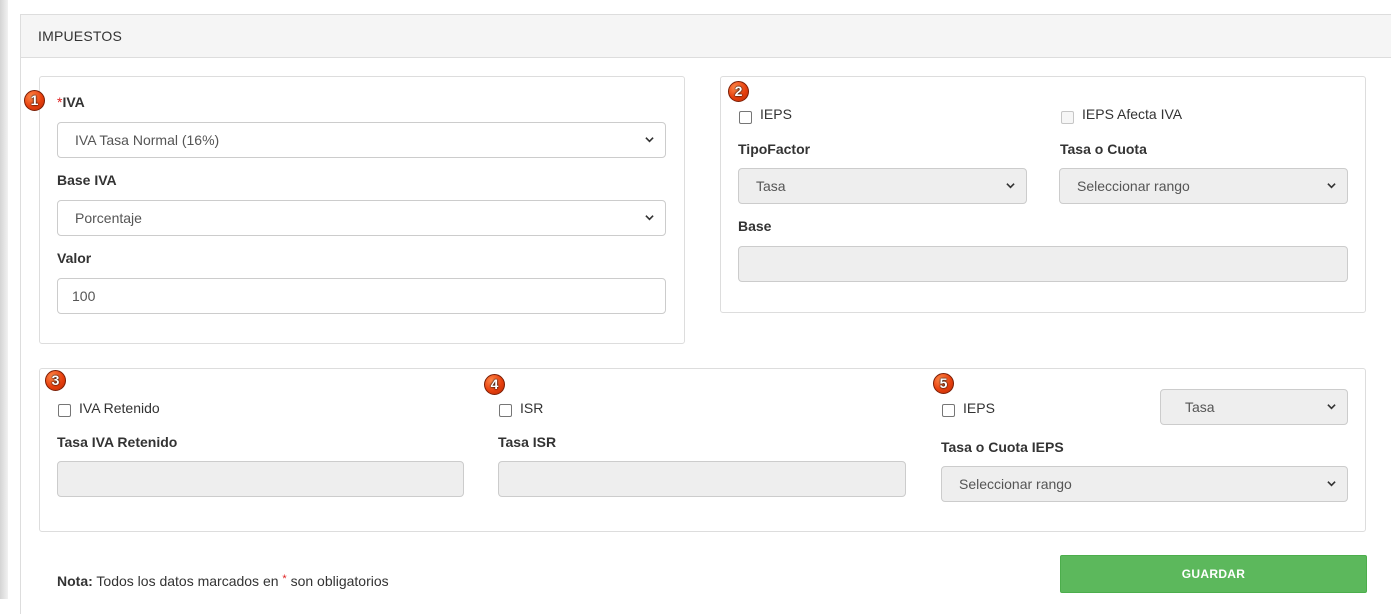 The width and height of the screenshot is (1391, 614). I want to click on valor-input: 100, so click(361, 296).